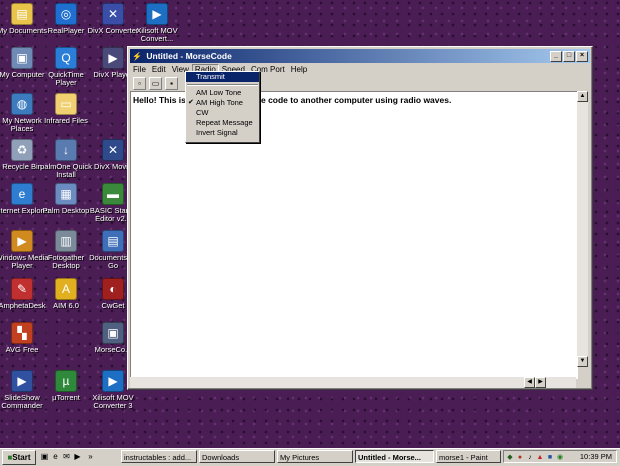  I want to click on menu-item-label: AM Low Tone, so click(219, 92).